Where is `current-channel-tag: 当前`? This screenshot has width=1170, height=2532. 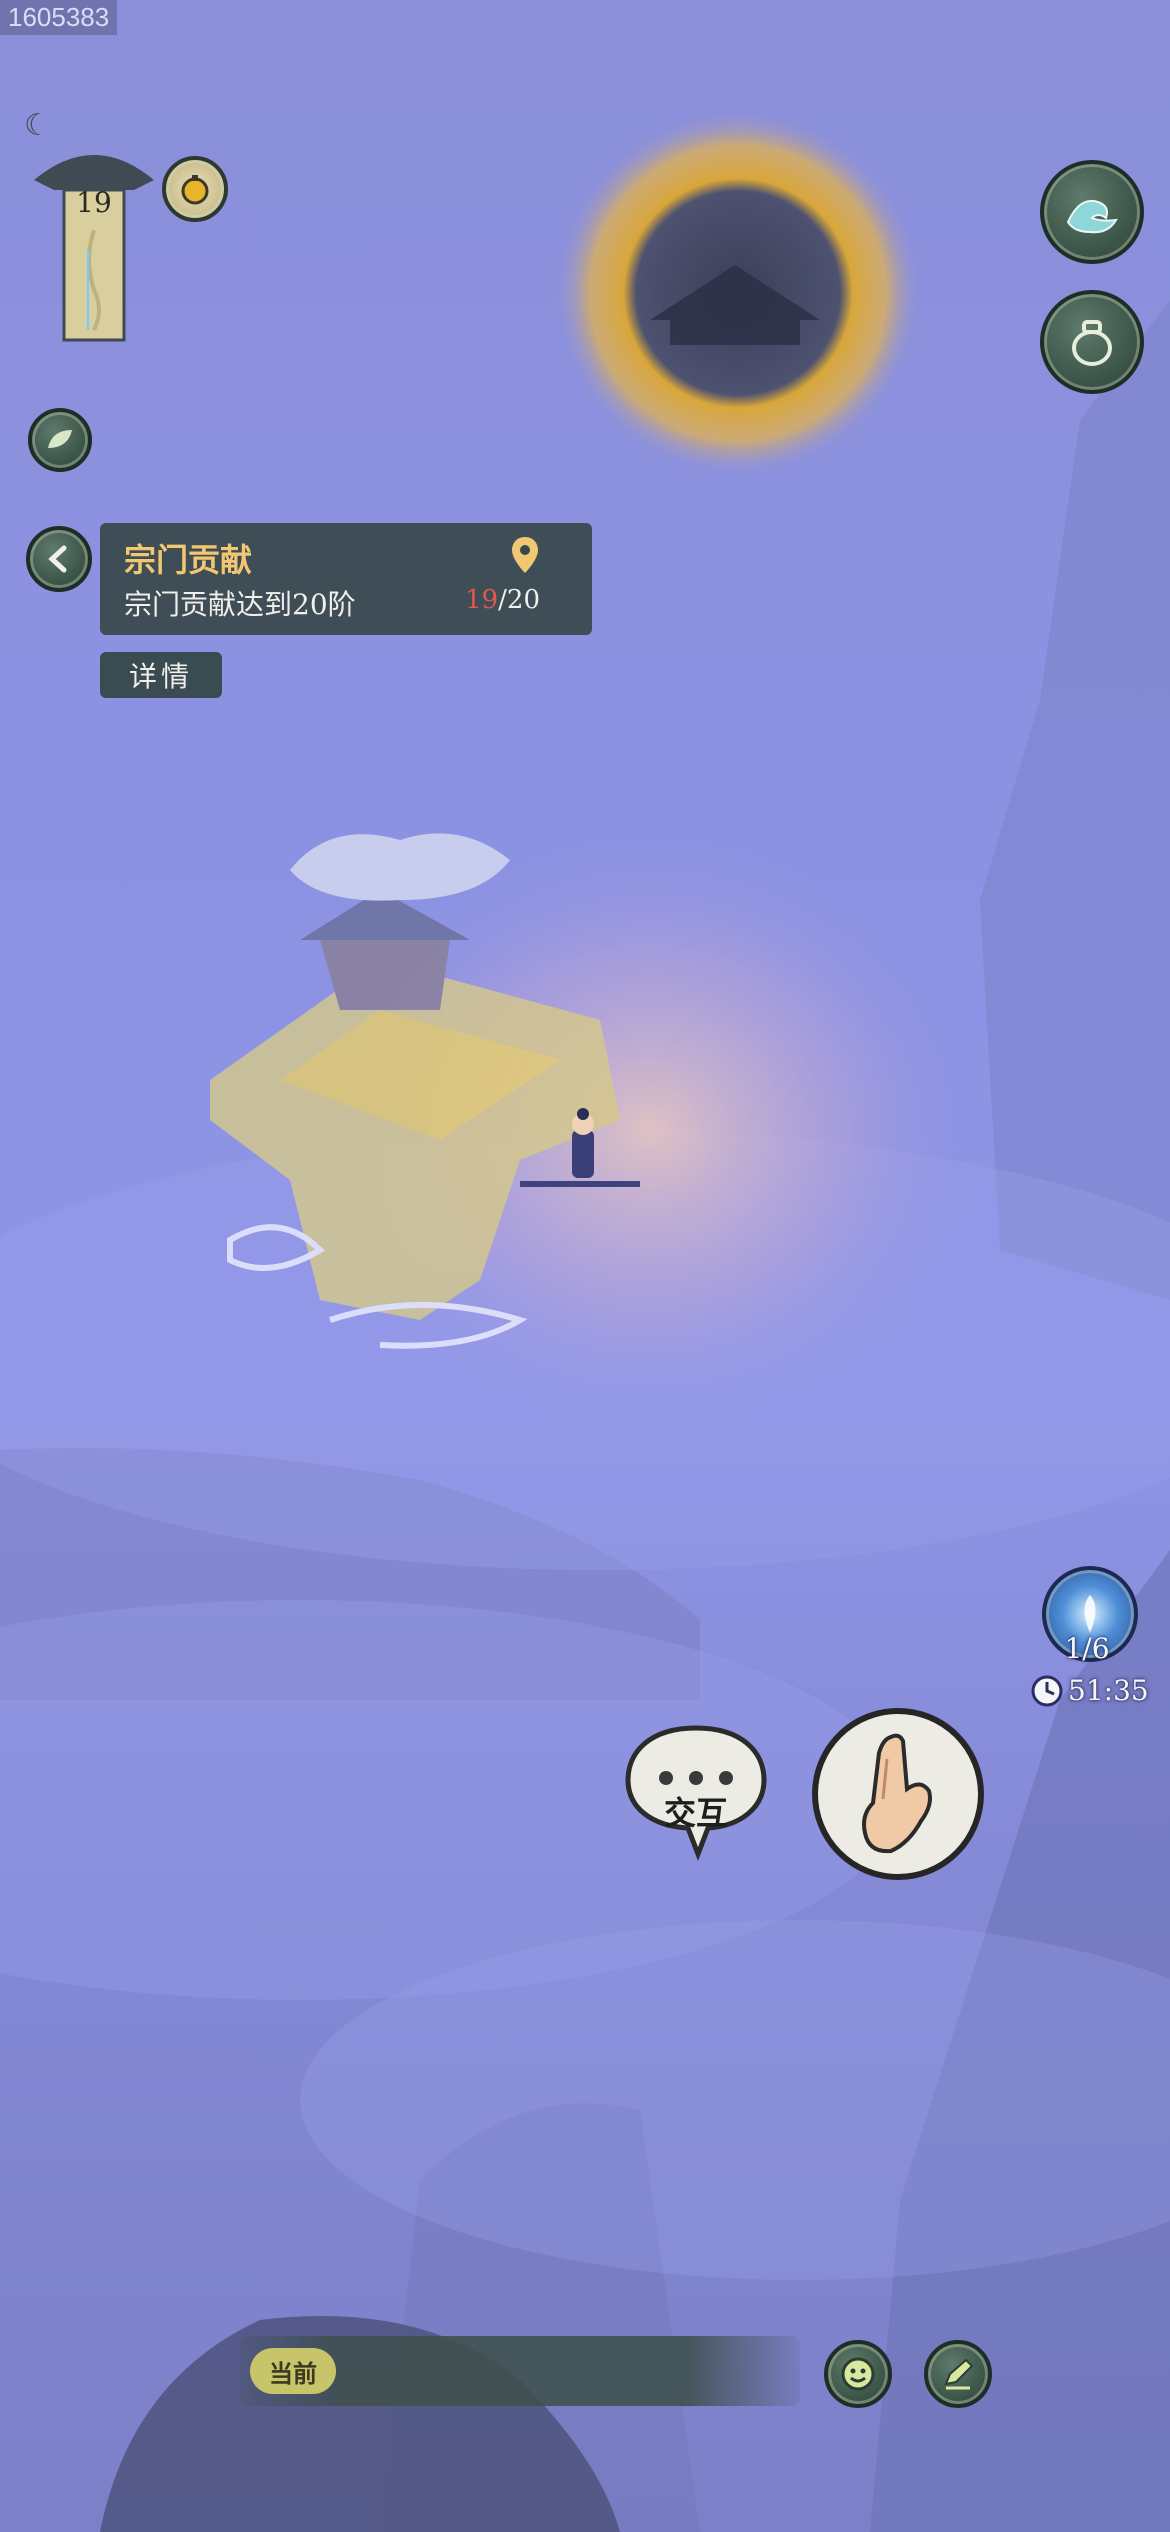
current-channel-tag: 当前 is located at coordinates (293, 2371).